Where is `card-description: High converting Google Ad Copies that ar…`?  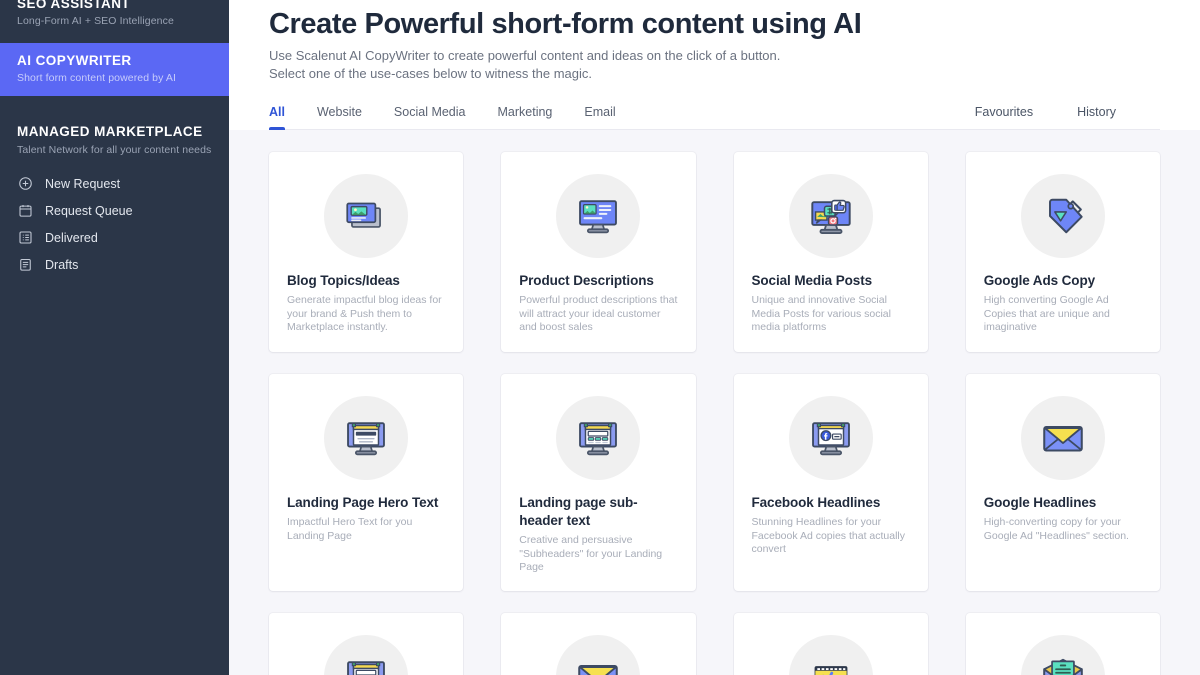 card-description: High converting Google Ad Copies that ar… is located at coordinates (1046, 313).